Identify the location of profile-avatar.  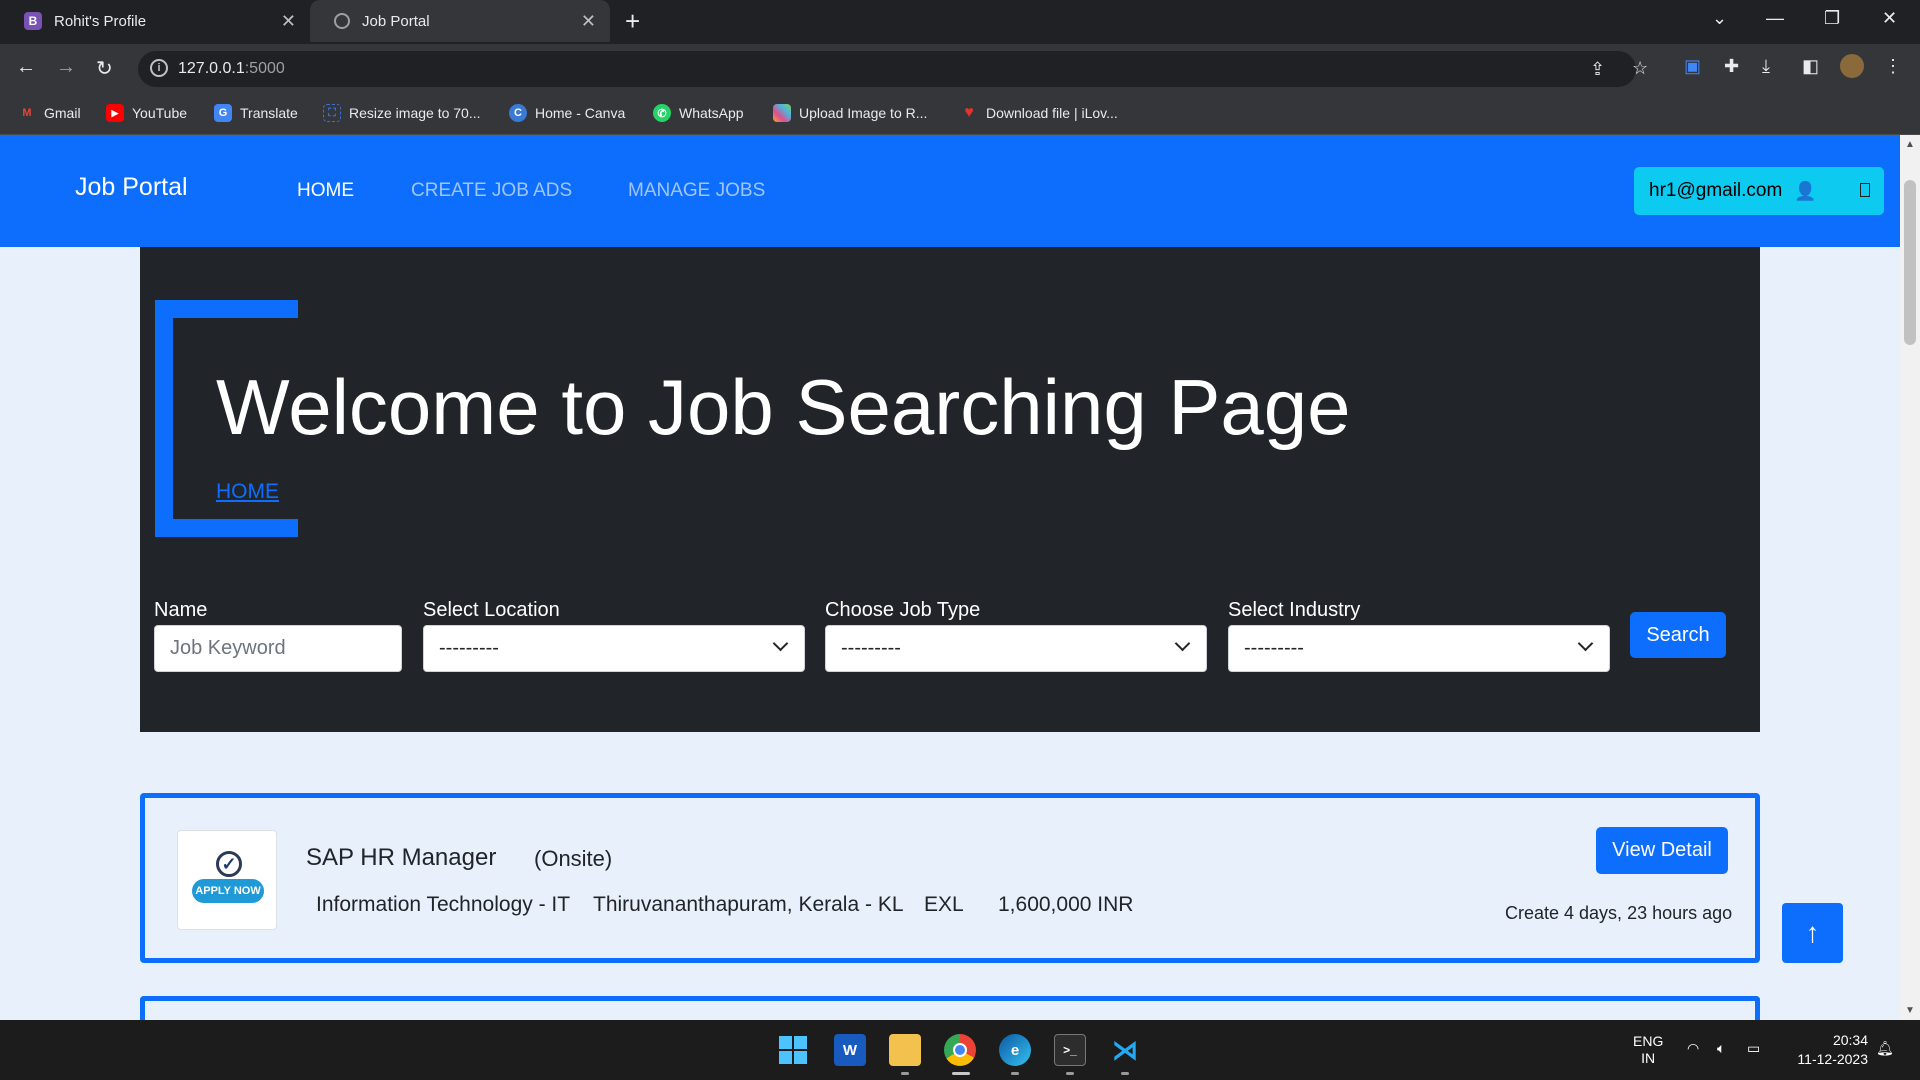
(1852, 66).